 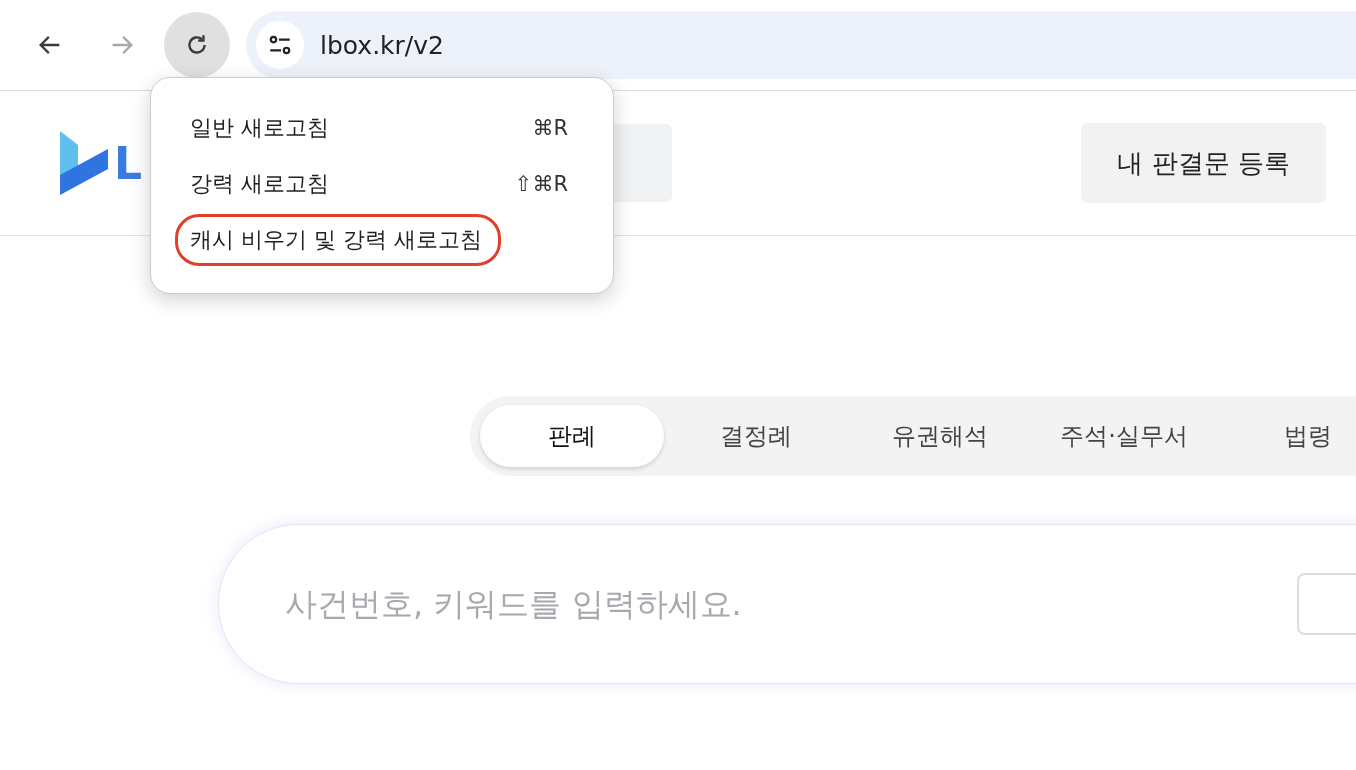 What do you see at coordinates (84, 163) in the screenshot?
I see `logo-icon` at bounding box center [84, 163].